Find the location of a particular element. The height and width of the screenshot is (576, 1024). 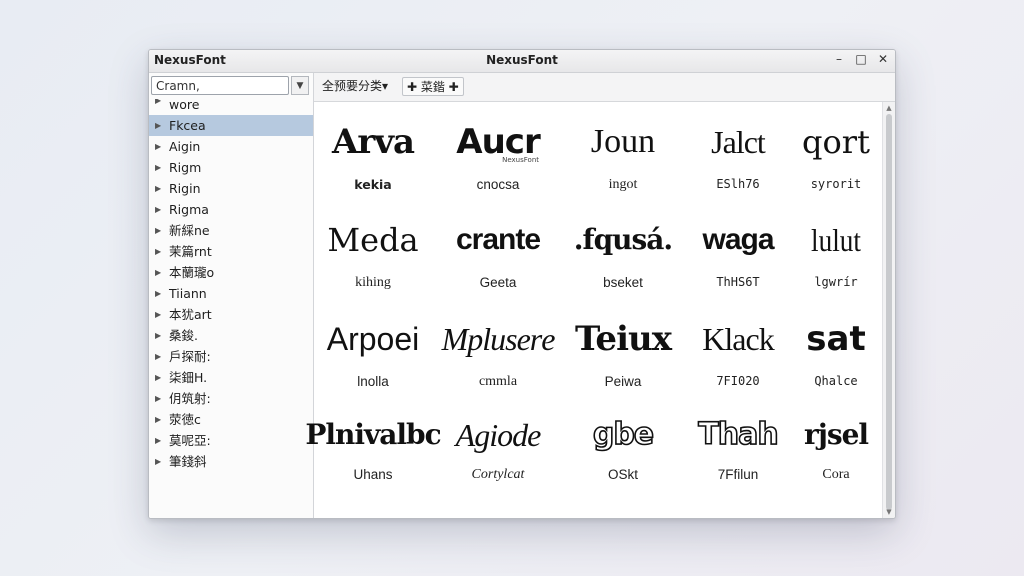

sidebar-item-label: 筆錢斜 is located at coordinates (188, 461).